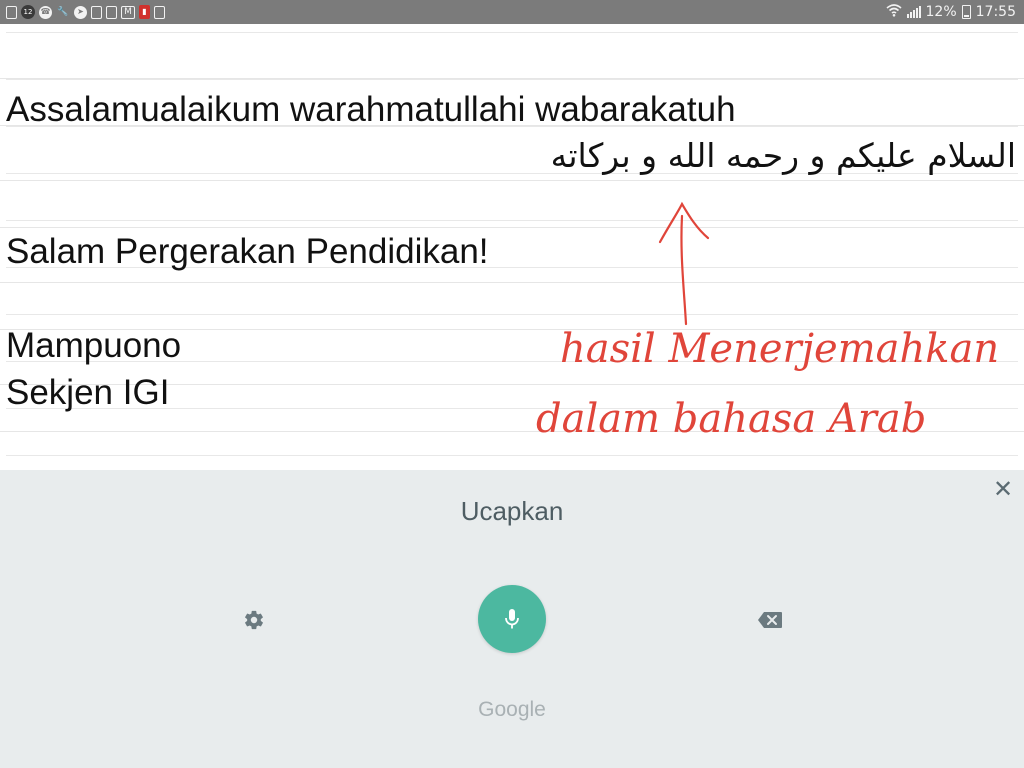 The height and width of the screenshot is (768, 1024). I want to click on backspace-icon, so click(770, 620).